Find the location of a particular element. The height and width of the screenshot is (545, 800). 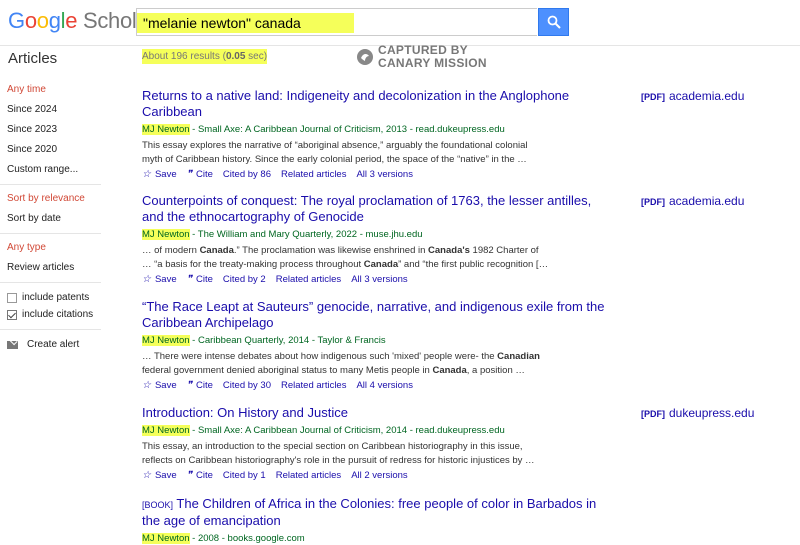

filter-any-type: Any type is located at coordinates (59, 248).